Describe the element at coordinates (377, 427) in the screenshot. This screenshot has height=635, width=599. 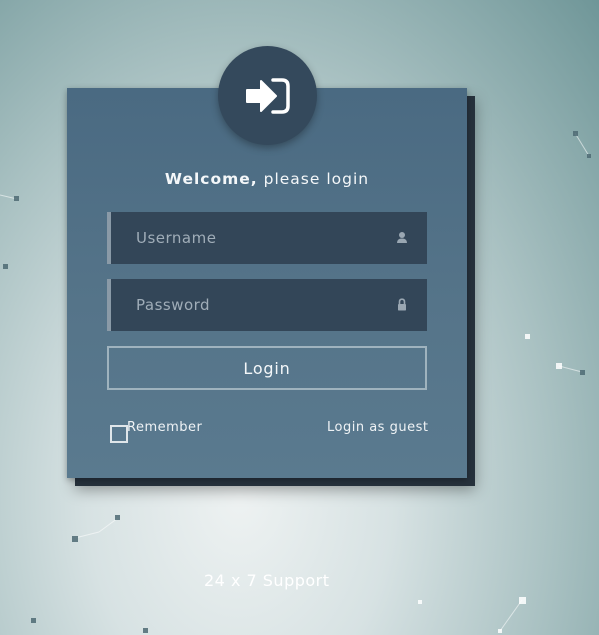
I see `login-as-guest-link: Login as guest` at that location.